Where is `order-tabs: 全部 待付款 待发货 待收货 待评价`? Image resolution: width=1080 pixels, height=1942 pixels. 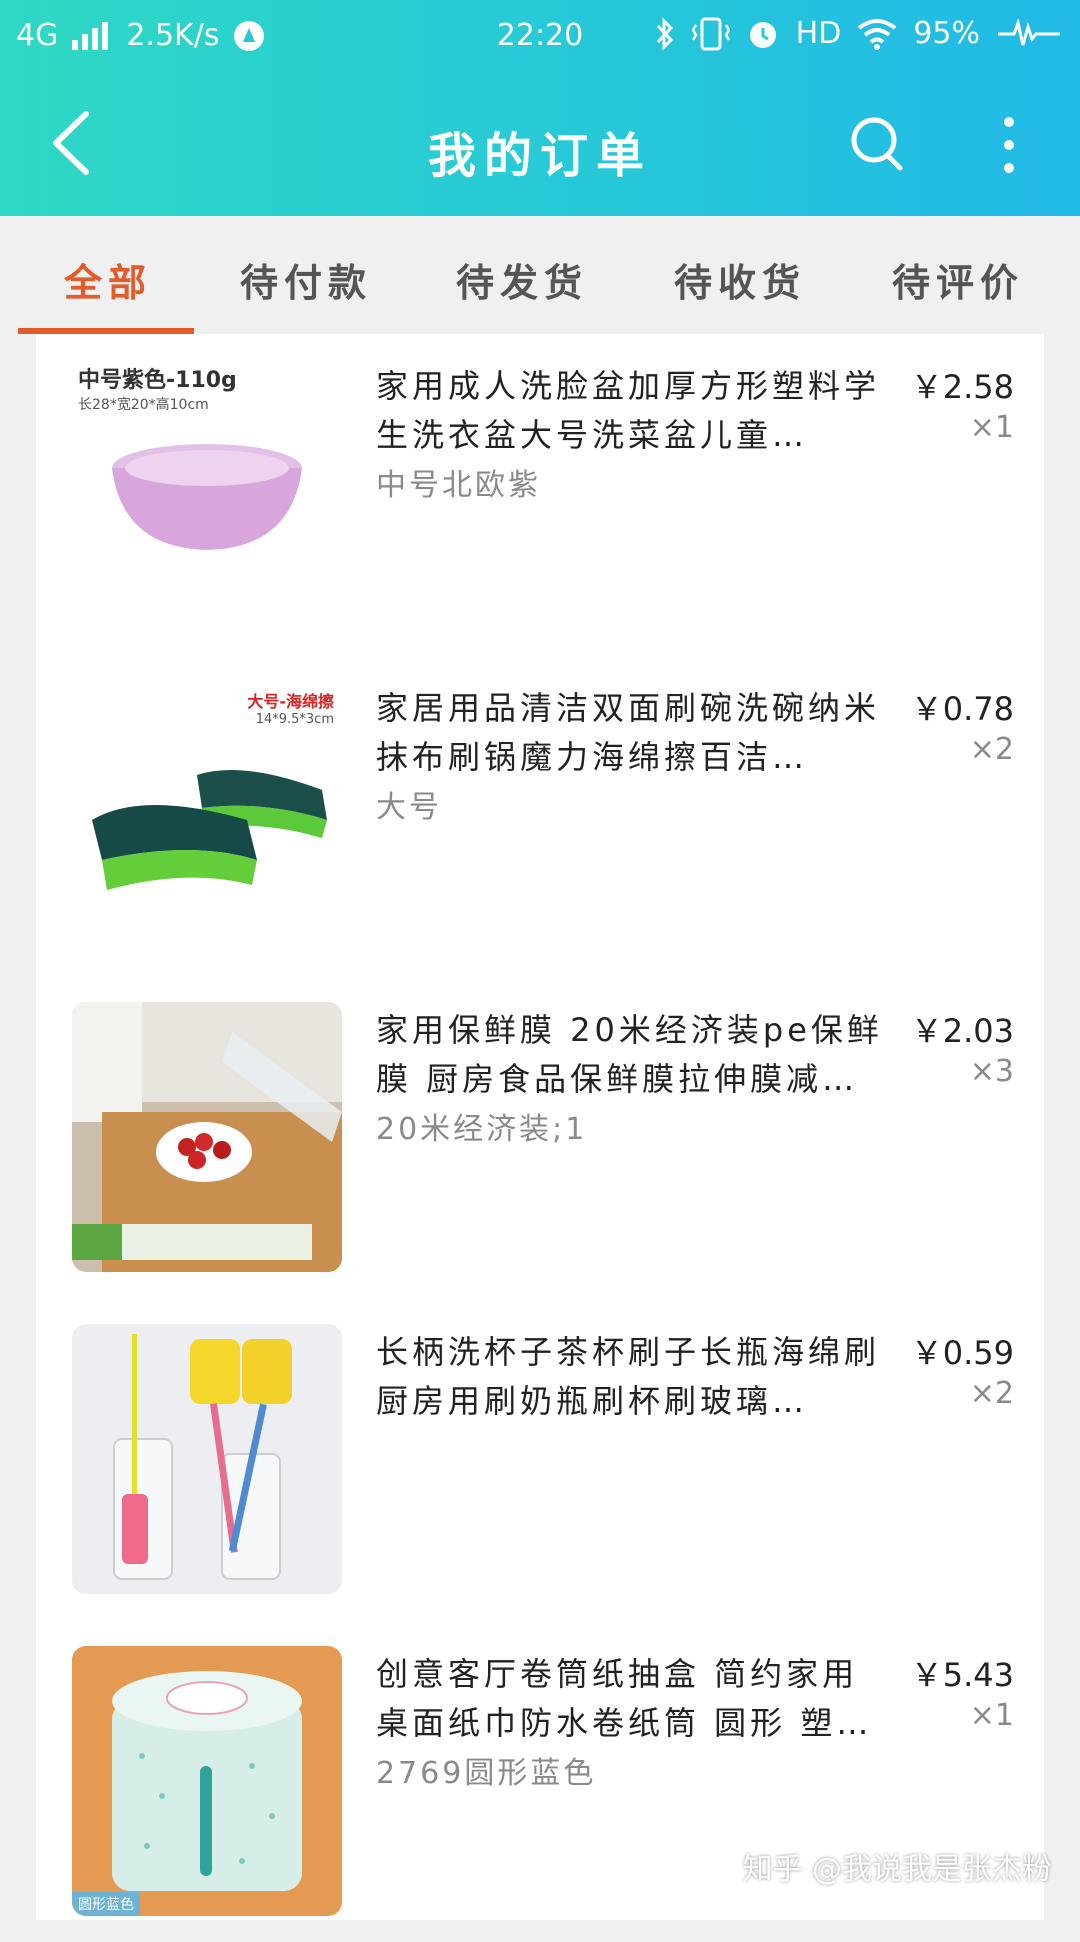
order-tabs: 全部 待付款 待发货 待收货 待评价 is located at coordinates (540, 275).